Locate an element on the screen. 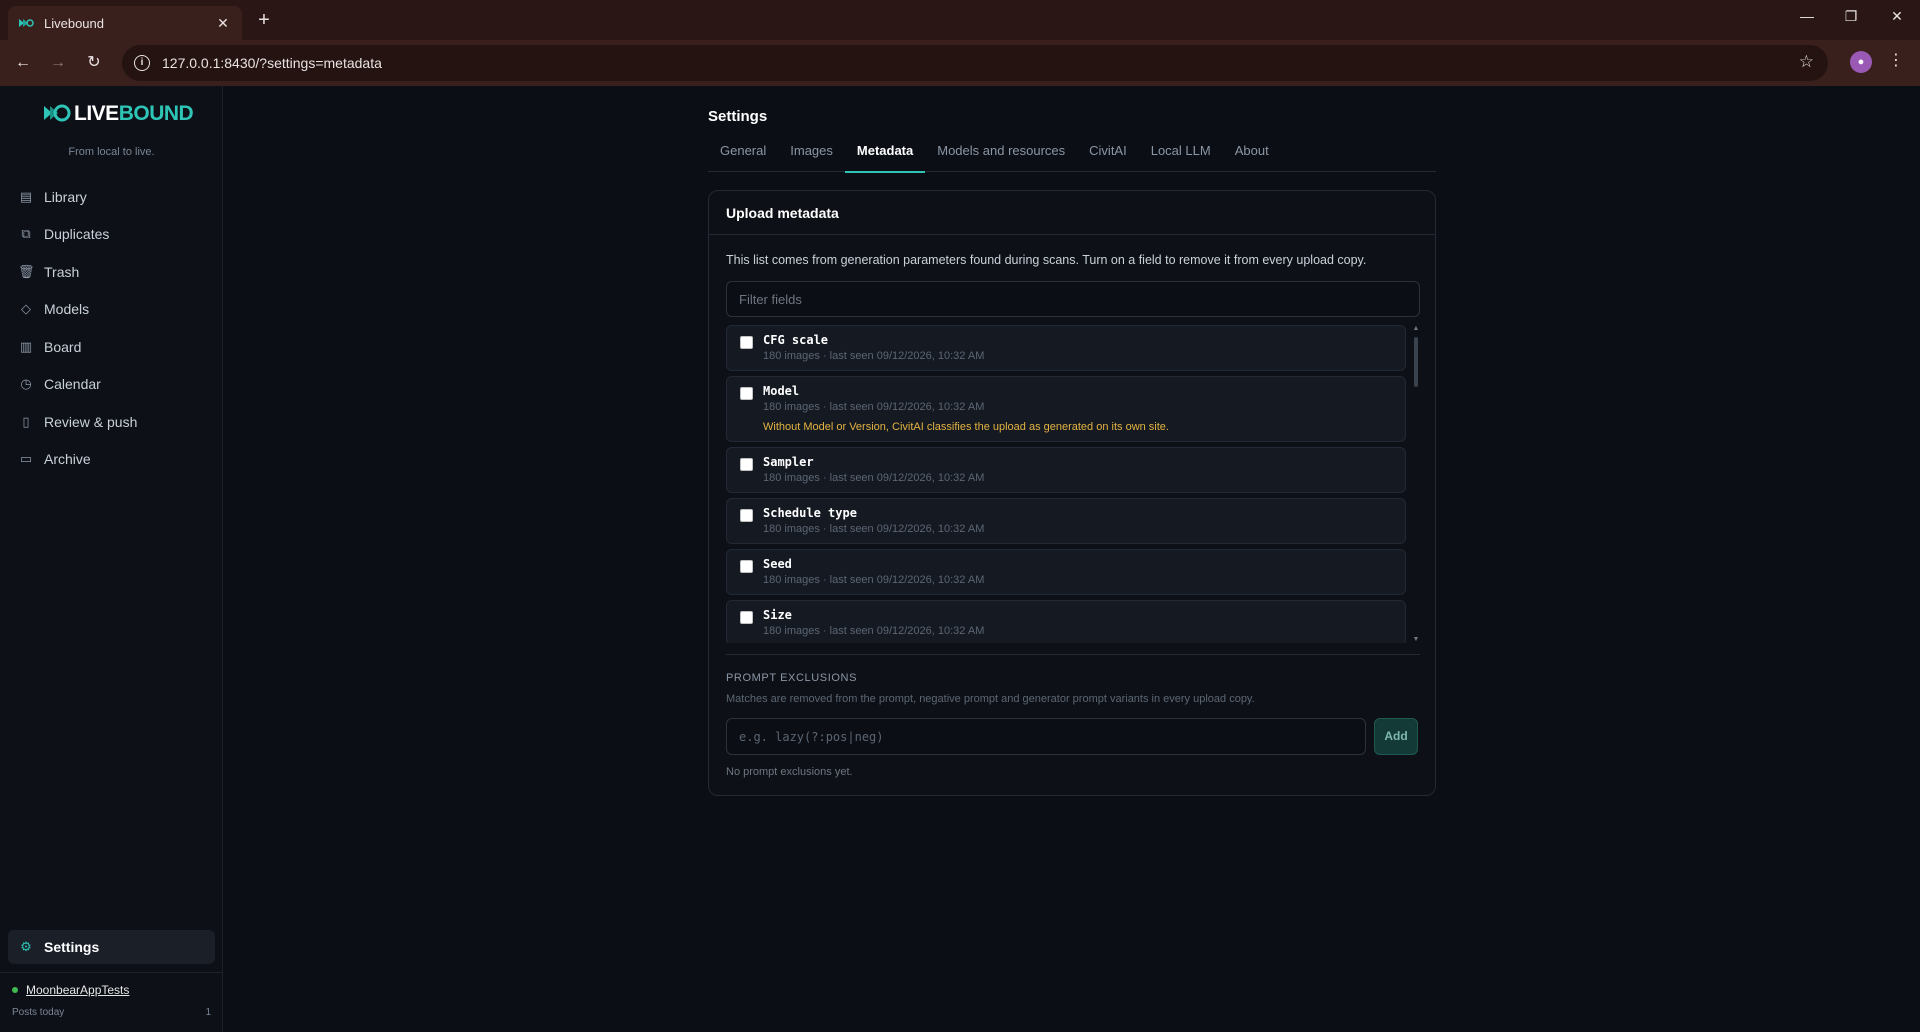  account-name-link: MoonbearAppTests is located at coordinates (77, 990).